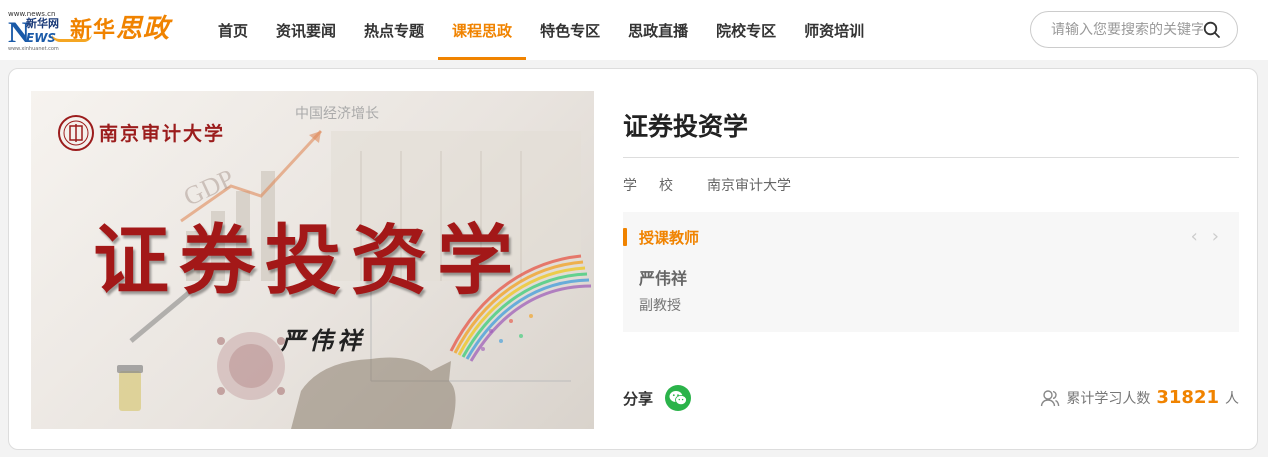 The image size is (1268, 457). What do you see at coordinates (658, 30) in the screenshot?
I see `nav-item-live: 思政直播` at bounding box center [658, 30].